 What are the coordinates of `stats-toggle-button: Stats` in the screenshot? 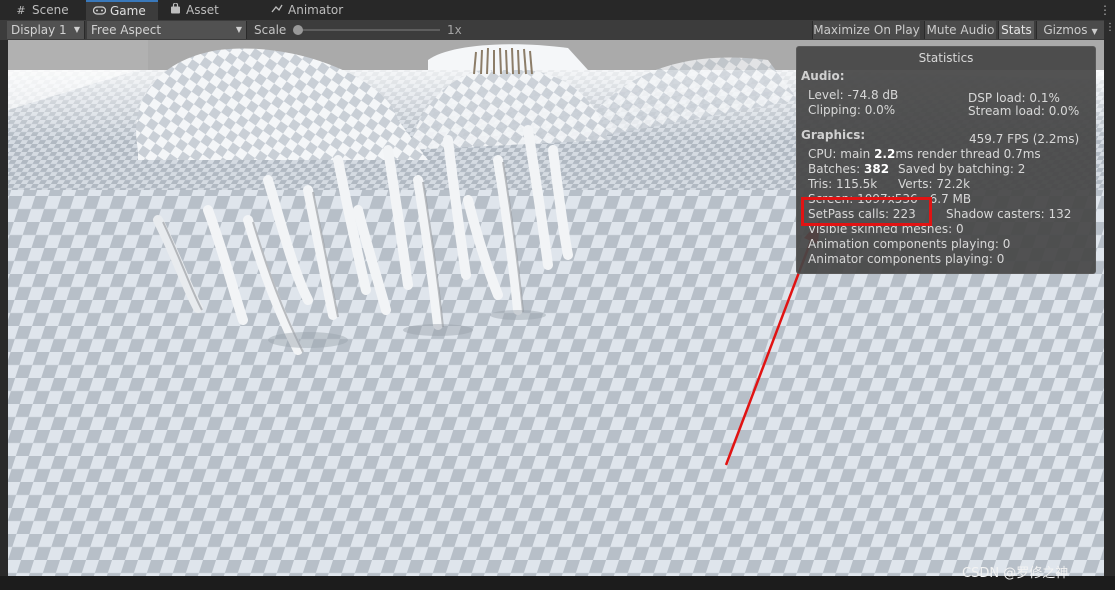 It's located at (1016, 30).